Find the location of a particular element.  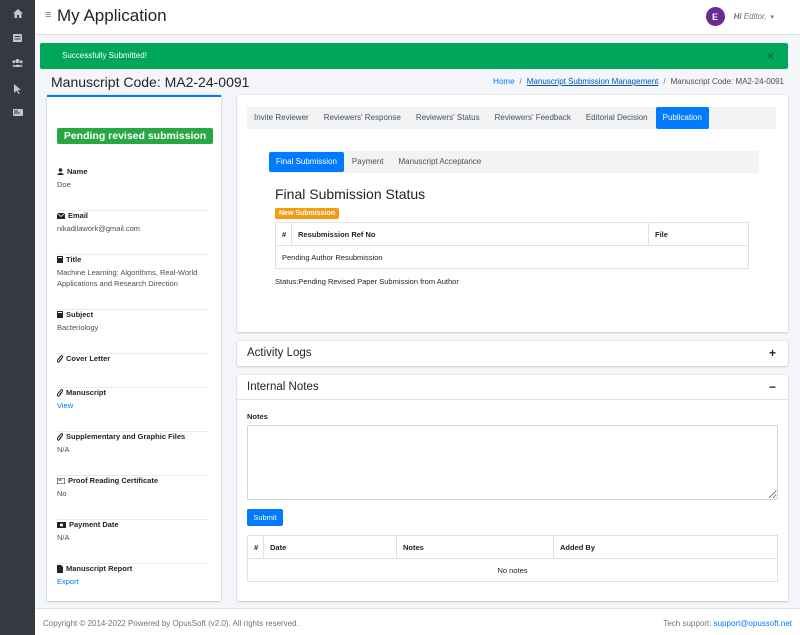

tab-editorial-decision: Editorial Decision is located at coordinates (617, 118).